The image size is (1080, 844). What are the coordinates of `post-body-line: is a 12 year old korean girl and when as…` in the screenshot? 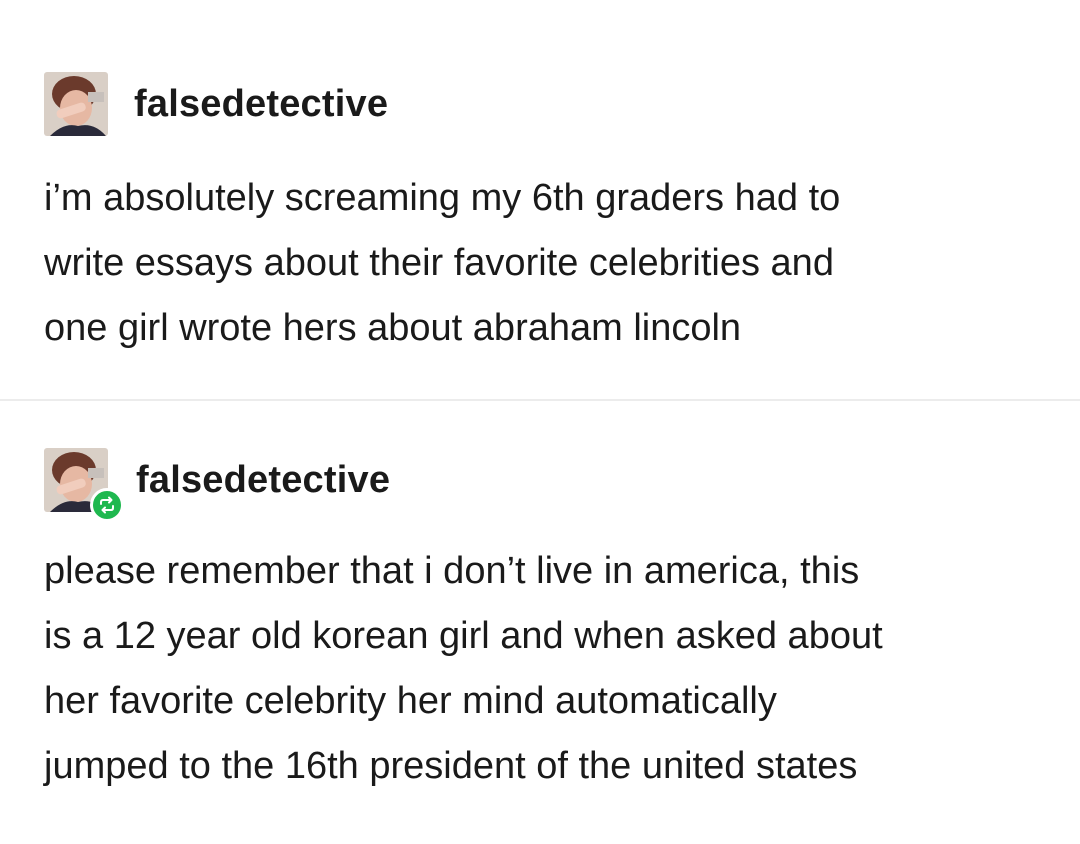 It's located at (463, 636).